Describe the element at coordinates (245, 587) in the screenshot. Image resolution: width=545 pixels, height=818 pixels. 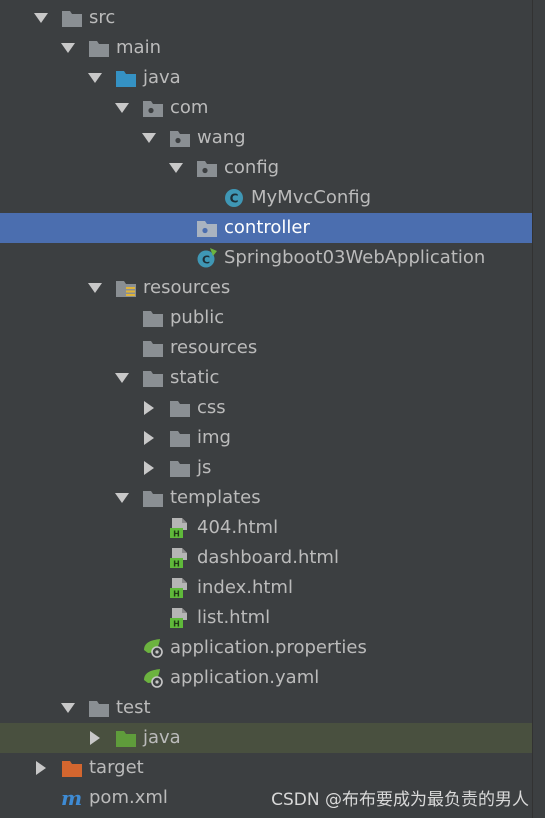
I see `tree-label-index-html: index.html` at that location.